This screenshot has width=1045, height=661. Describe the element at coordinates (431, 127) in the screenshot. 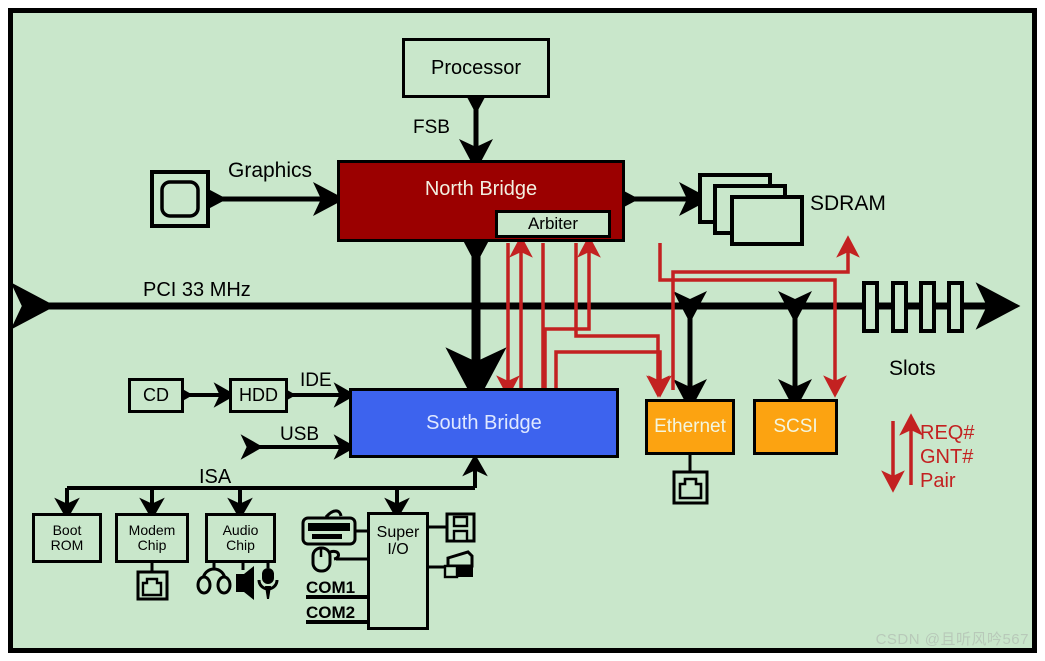

I see `fsb-label: FSB` at that location.